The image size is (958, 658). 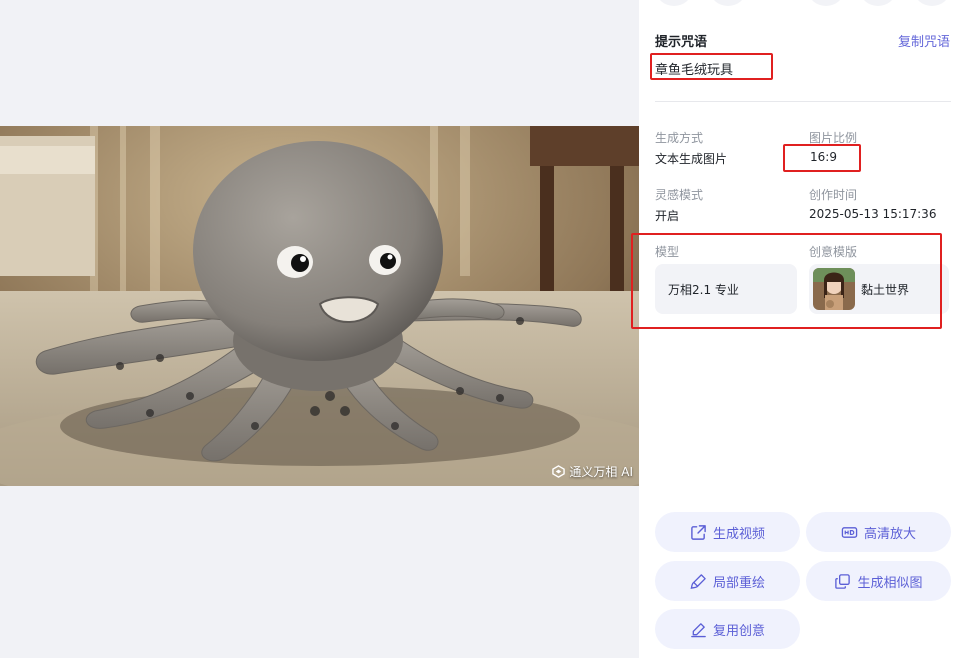 I want to click on reuse-idea-button: 复用创意, so click(x=727, y=629).